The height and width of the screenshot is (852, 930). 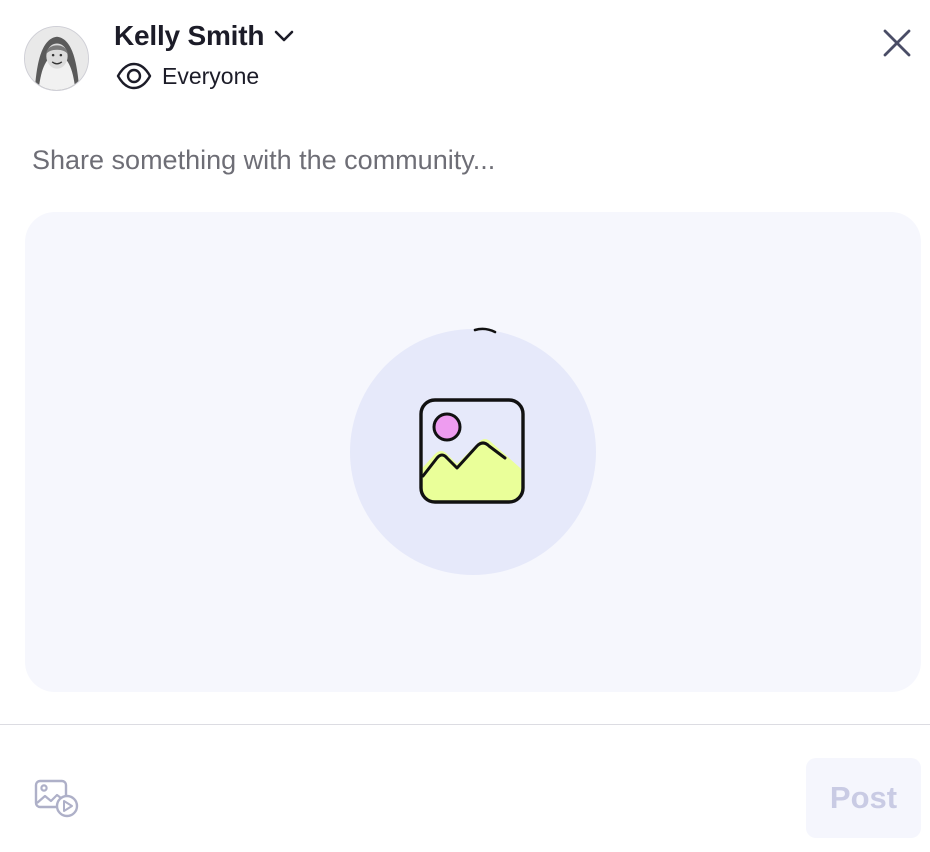 What do you see at coordinates (863, 798) in the screenshot?
I see `post-button: Post` at bounding box center [863, 798].